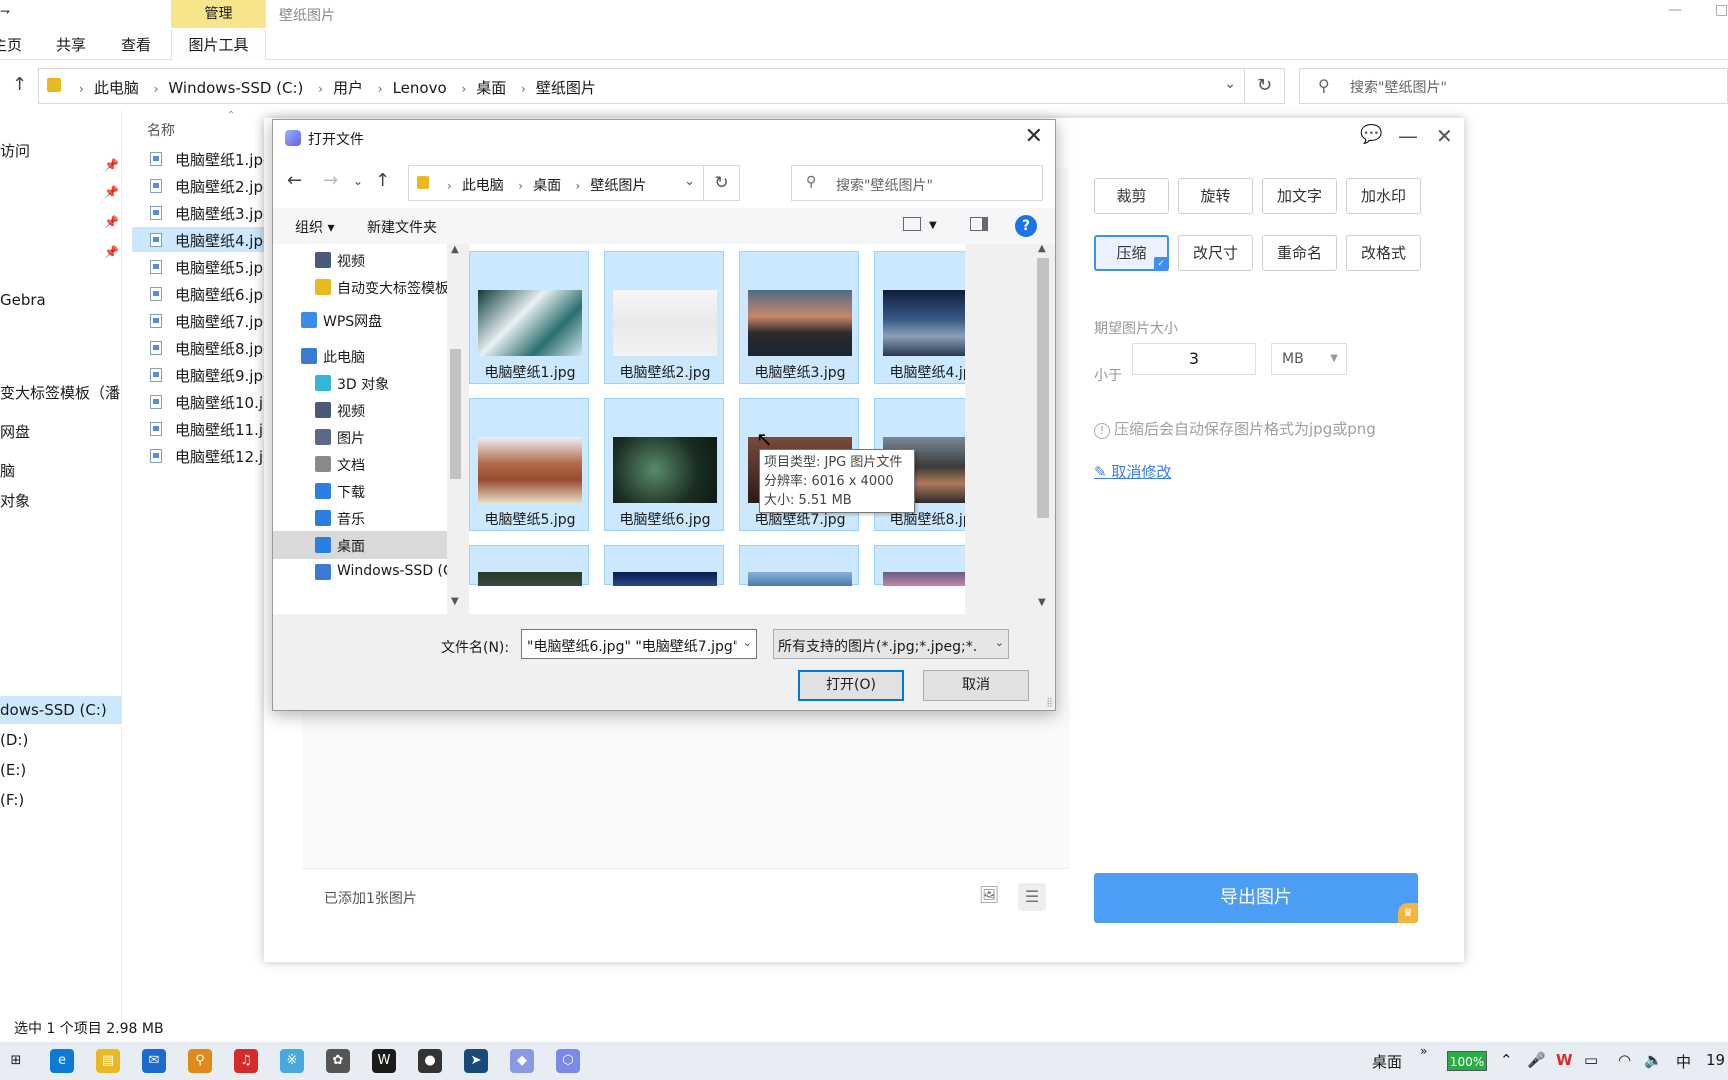 This screenshot has height=1080, width=1728. I want to click on file-row: 电脑壁纸3.jpg, so click(202, 212).